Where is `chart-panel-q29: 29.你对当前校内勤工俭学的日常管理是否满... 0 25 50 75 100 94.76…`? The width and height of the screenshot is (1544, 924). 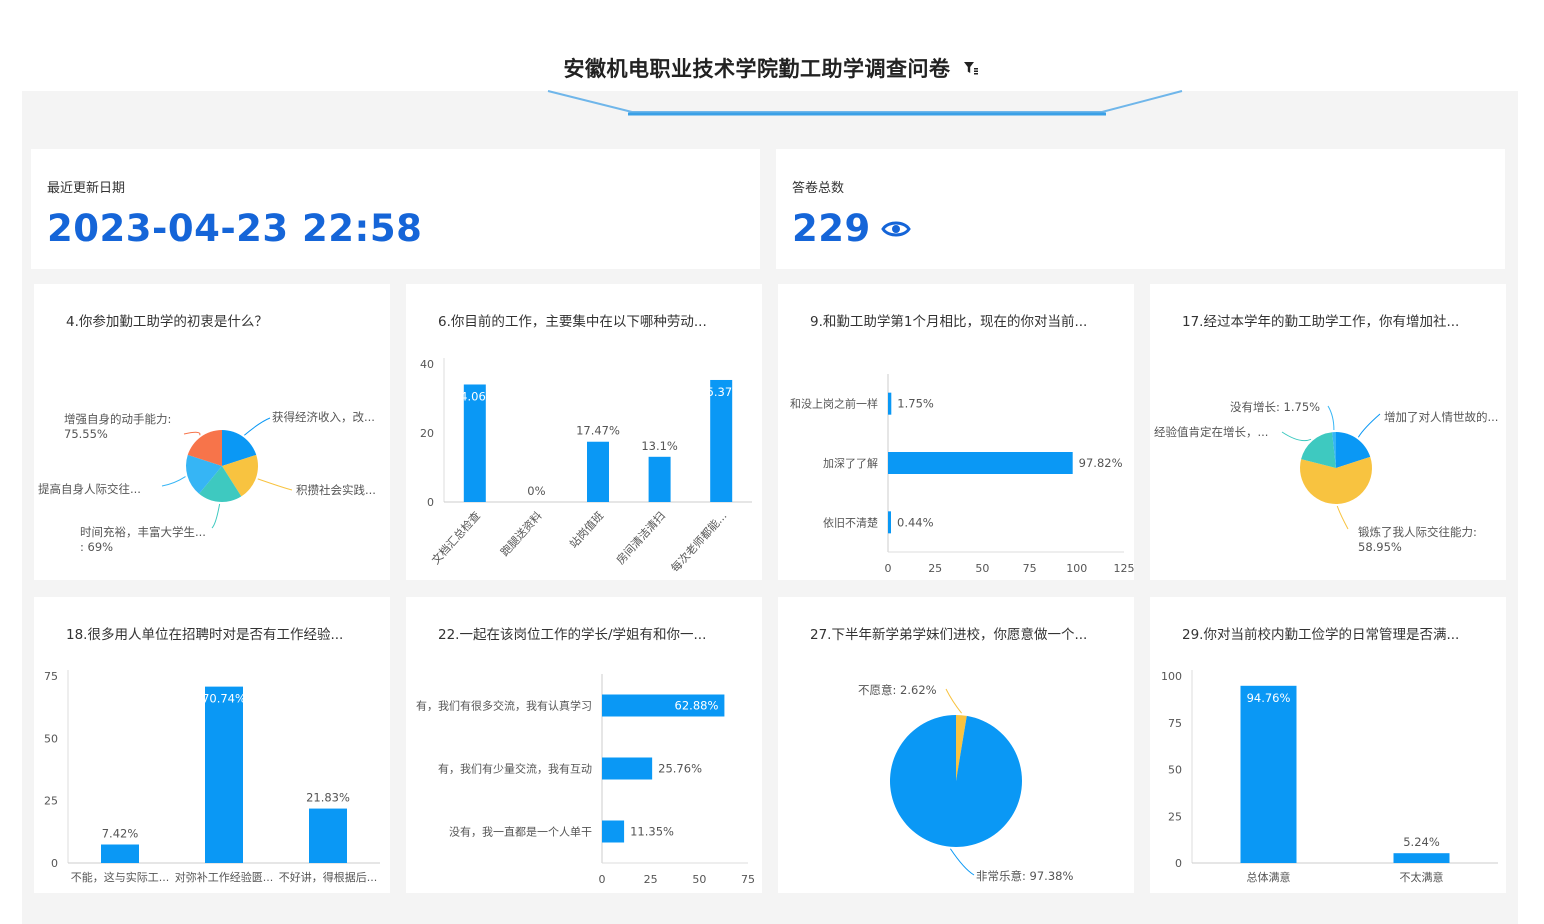 chart-panel-q29: 29.你对当前校内勤工俭学的日常管理是否满... 0 25 50 75 100 94.76… is located at coordinates (1328, 745).